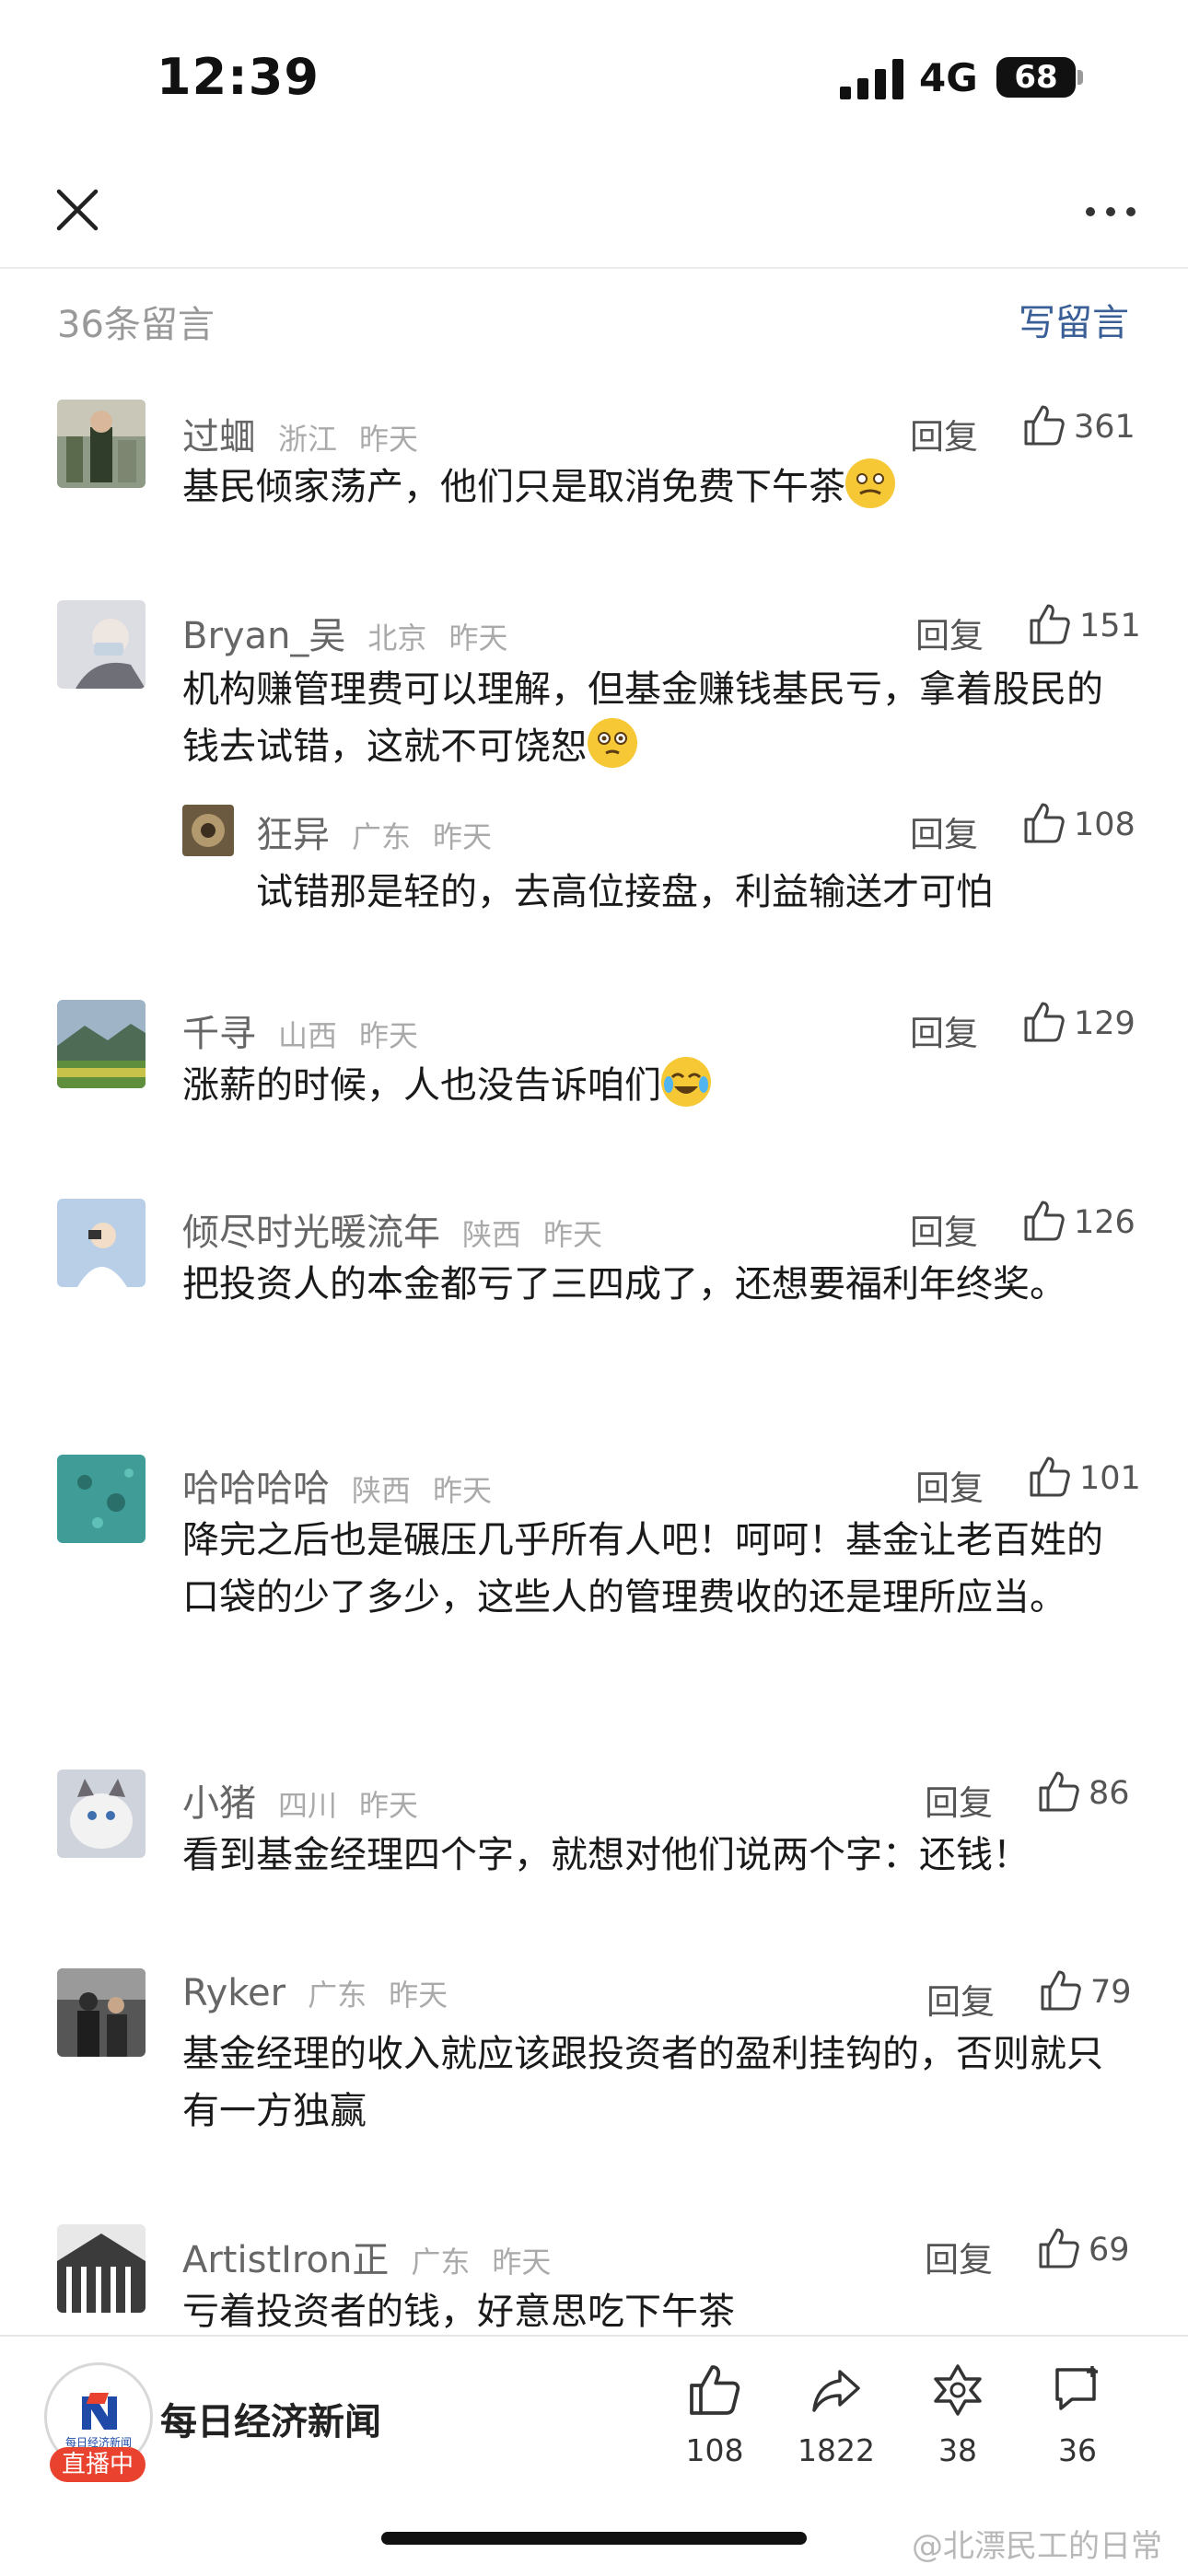  I want to click on comment-author-line: ArtistIron正 广东 昨天, so click(366, 2255).